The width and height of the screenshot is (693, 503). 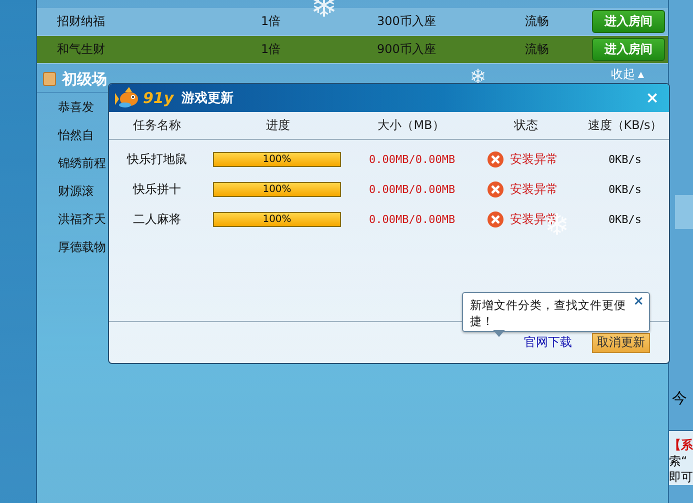 What do you see at coordinates (681, 445) in the screenshot?
I see `notice-tag: 【系` at bounding box center [681, 445].